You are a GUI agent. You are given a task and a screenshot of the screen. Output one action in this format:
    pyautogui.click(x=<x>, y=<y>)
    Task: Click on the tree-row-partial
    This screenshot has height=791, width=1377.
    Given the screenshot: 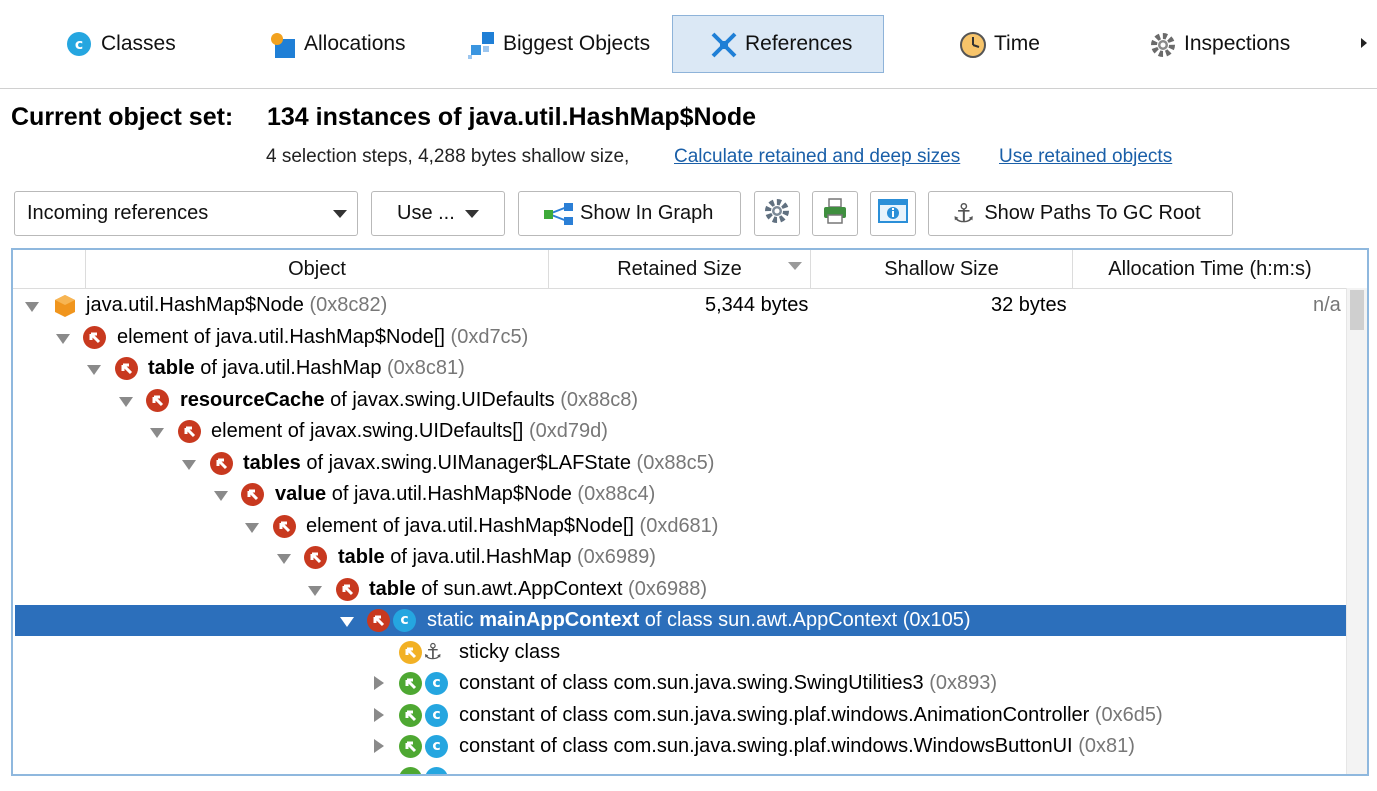 What is the action you would take?
    pyautogui.click(x=680, y=768)
    